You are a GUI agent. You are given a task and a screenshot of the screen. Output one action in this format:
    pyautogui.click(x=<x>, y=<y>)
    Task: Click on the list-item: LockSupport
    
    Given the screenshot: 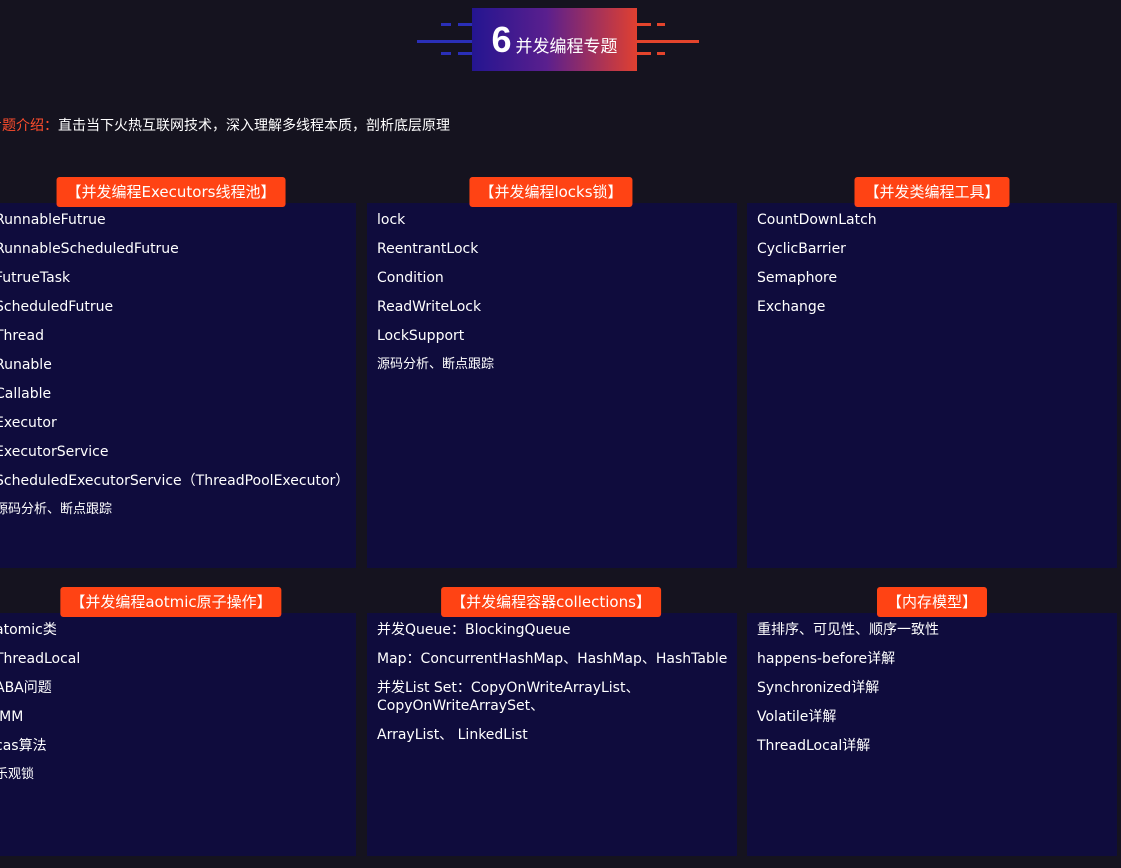 What is the action you would take?
    pyautogui.click(x=421, y=336)
    